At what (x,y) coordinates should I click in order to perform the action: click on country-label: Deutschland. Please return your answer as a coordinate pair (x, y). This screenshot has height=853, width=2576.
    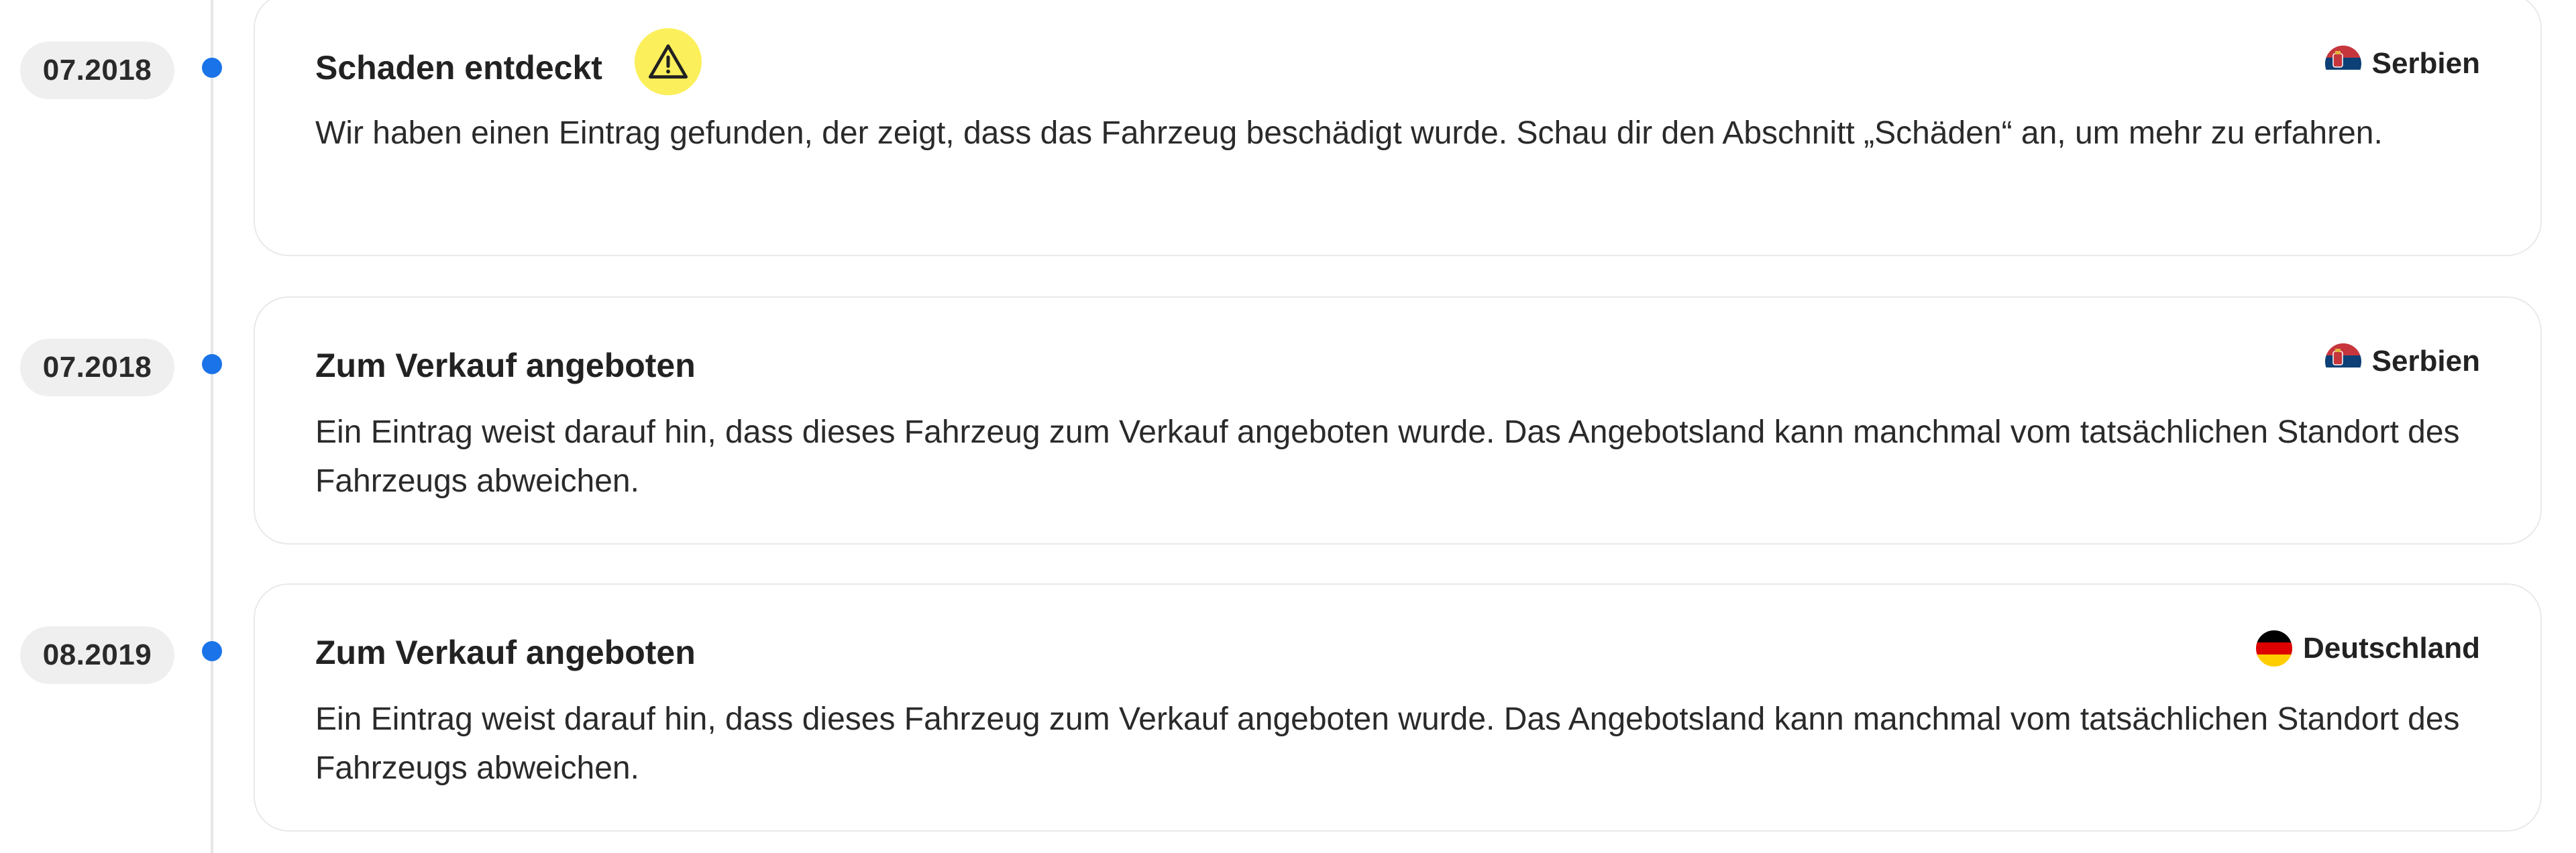
    Looking at the image, I should click on (2367, 648).